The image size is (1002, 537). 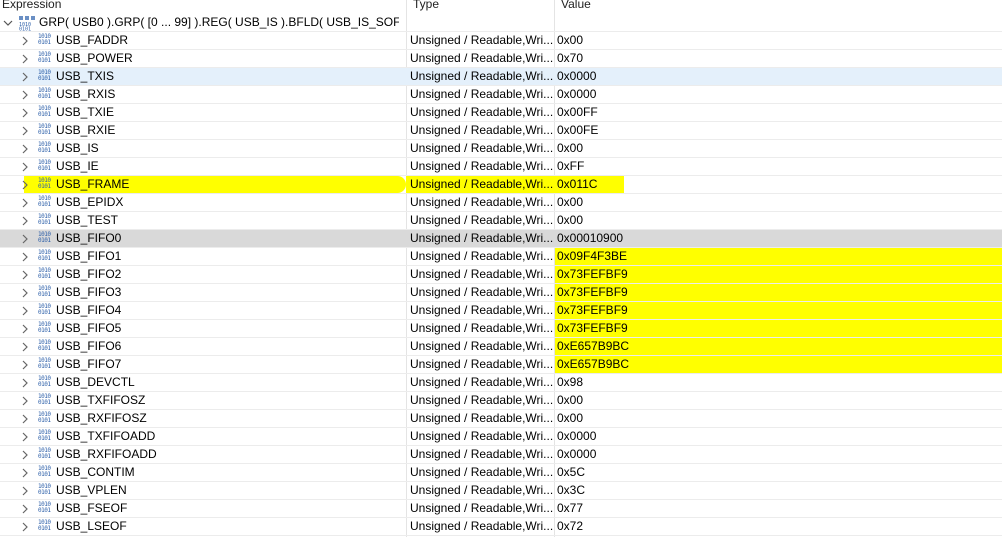 I want to click on register-value: 0x72, so click(x=777, y=526).